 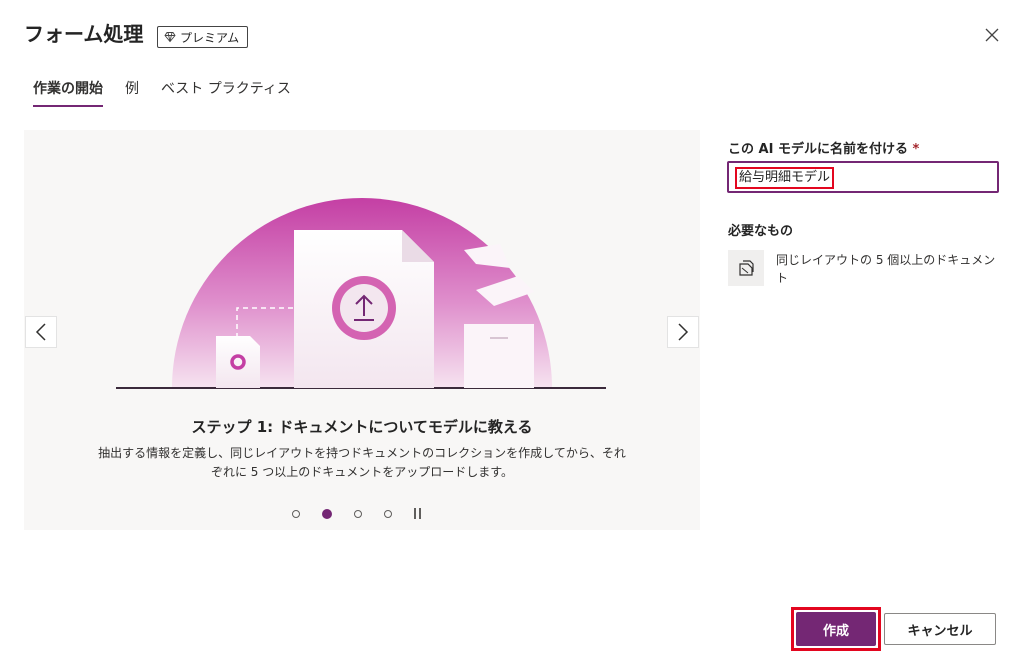 What do you see at coordinates (940, 629) in the screenshot?
I see `cancel-button: キャンセル` at bounding box center [940, 629].